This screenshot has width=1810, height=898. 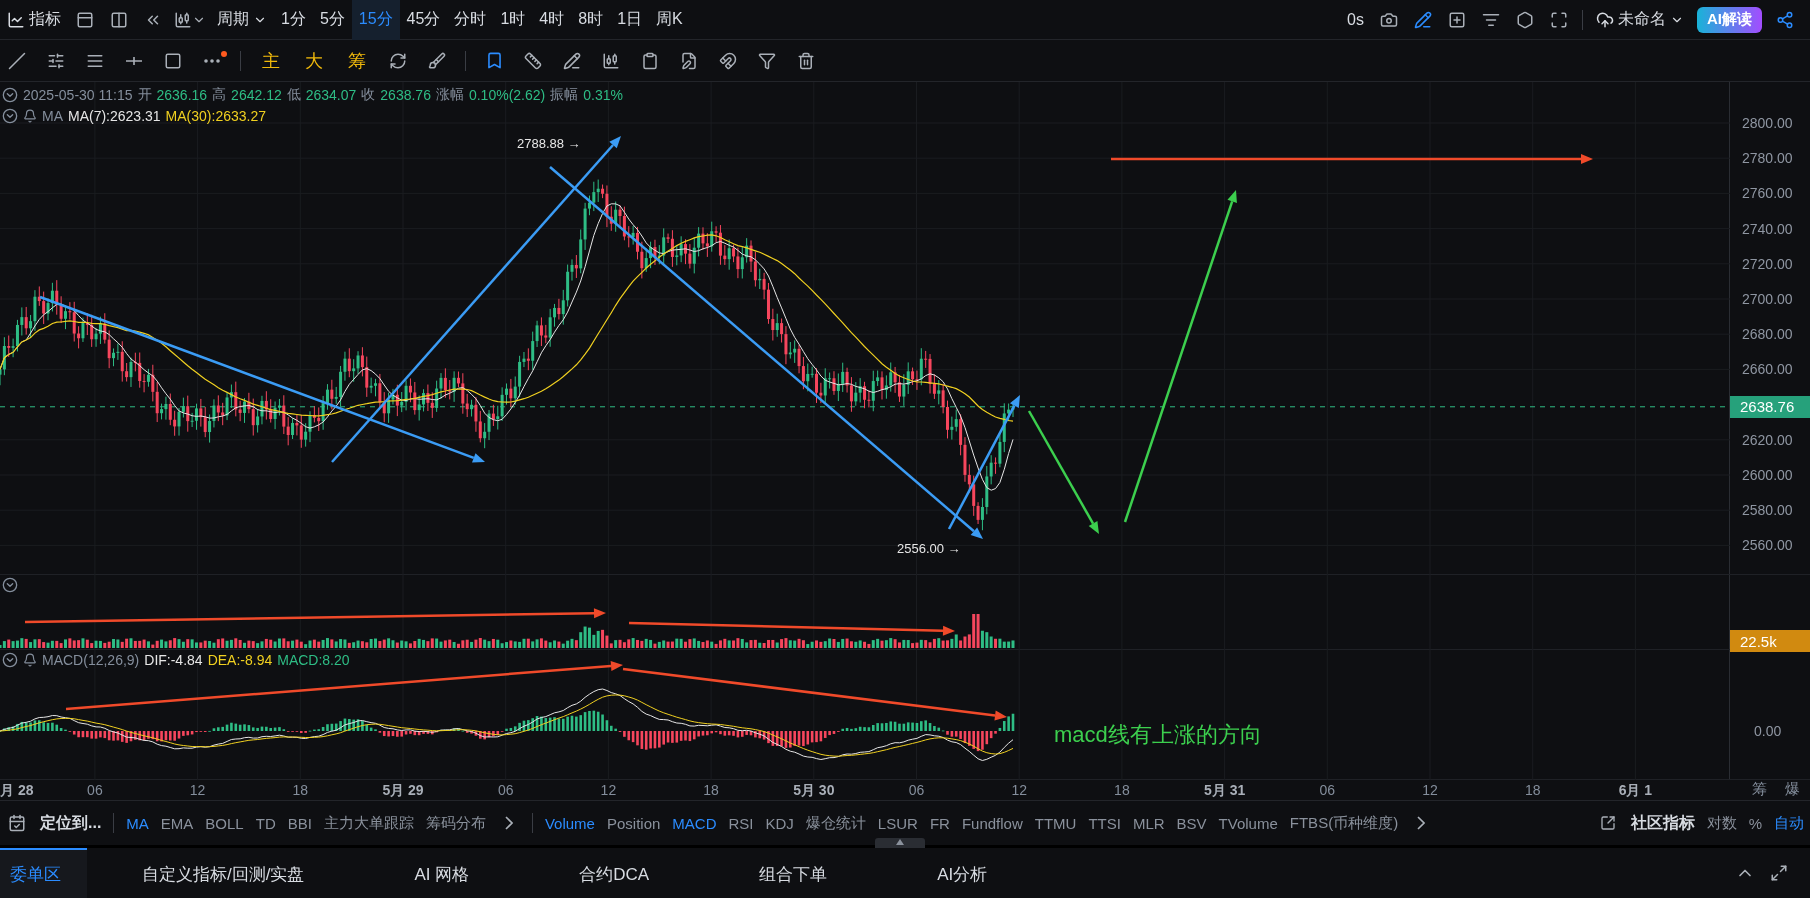 I want to click on indicator-toggle: Position, so click(x=633, y=823).